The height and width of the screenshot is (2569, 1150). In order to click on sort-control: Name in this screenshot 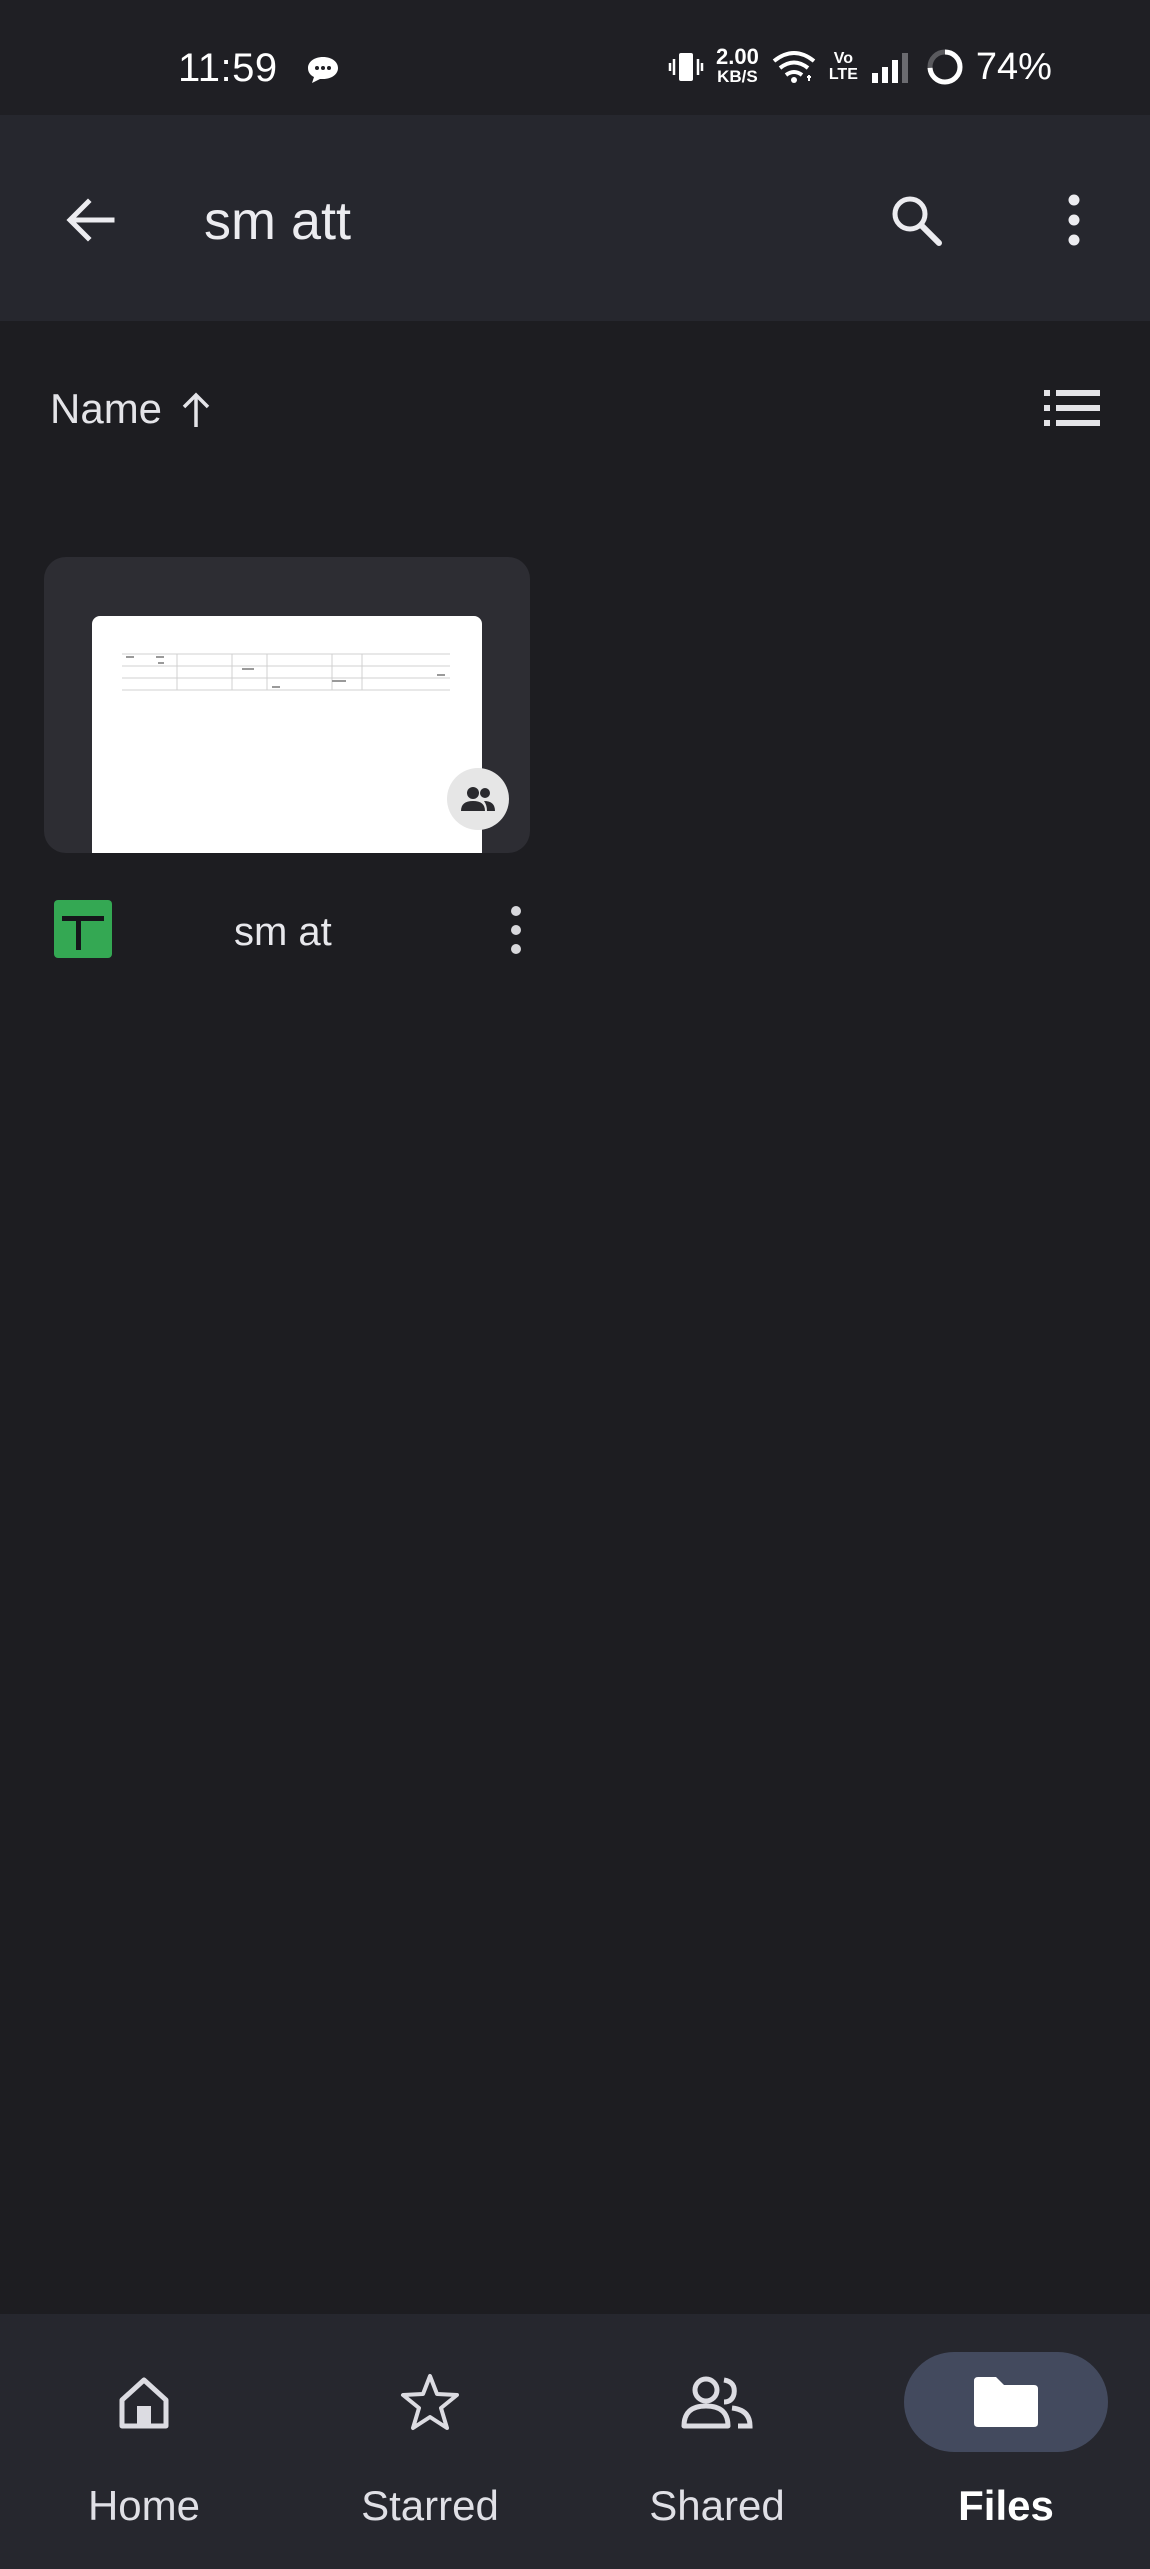, I will do `click(132, 409)`.